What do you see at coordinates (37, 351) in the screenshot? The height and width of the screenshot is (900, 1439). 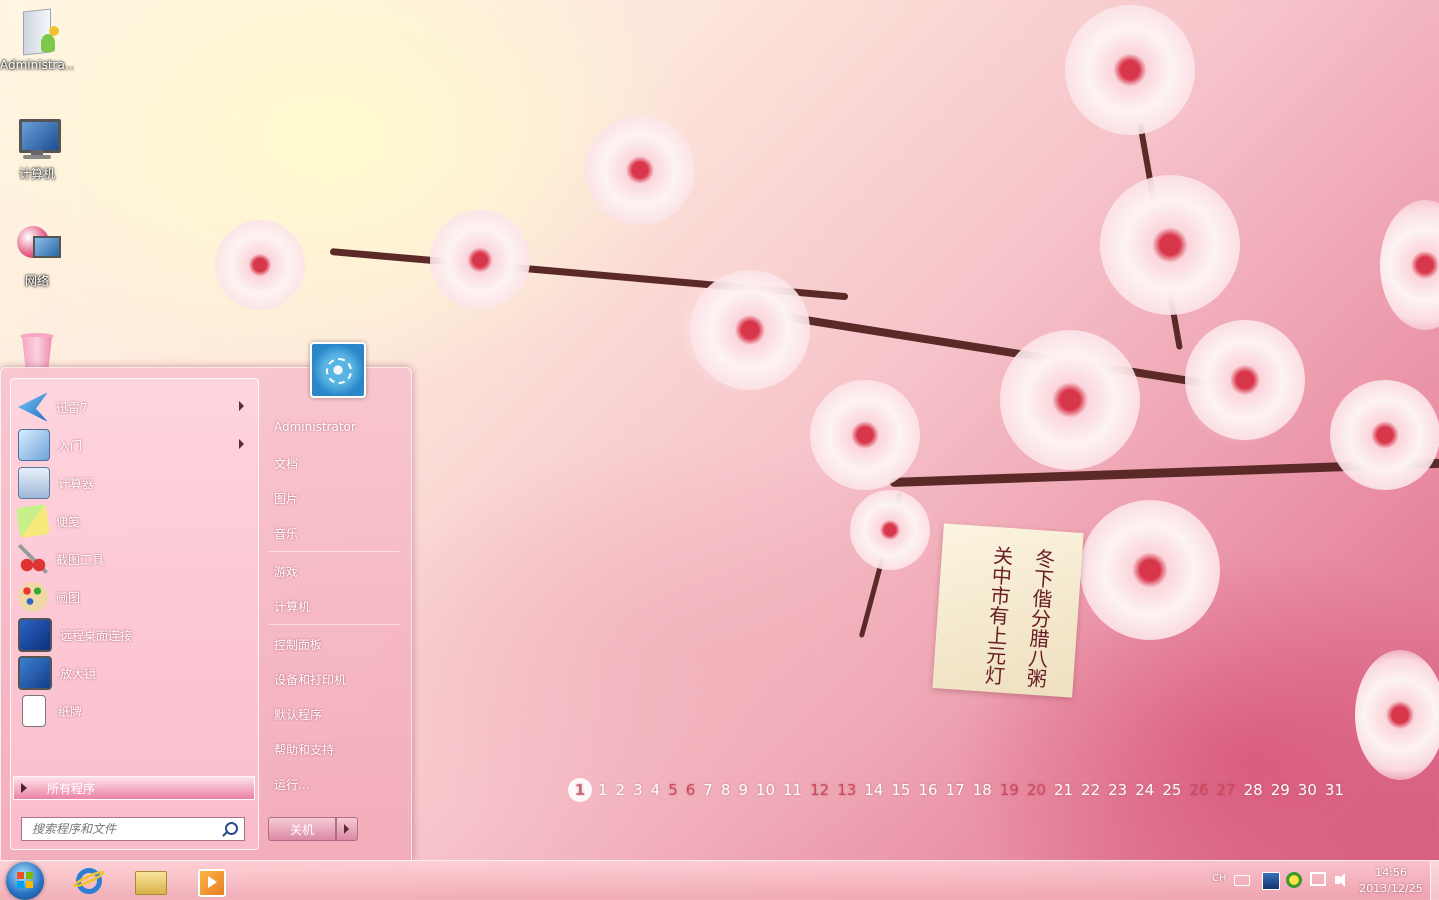 I see `recycle-bin-icon` at bounding box center [37, 351].